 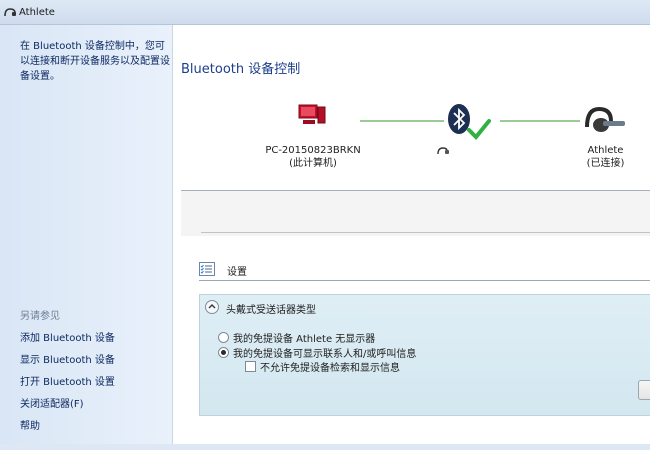 I want to click on sidebar-link-open-settings: 打开 Bluetooth 设置, so click(x=67, y=380).